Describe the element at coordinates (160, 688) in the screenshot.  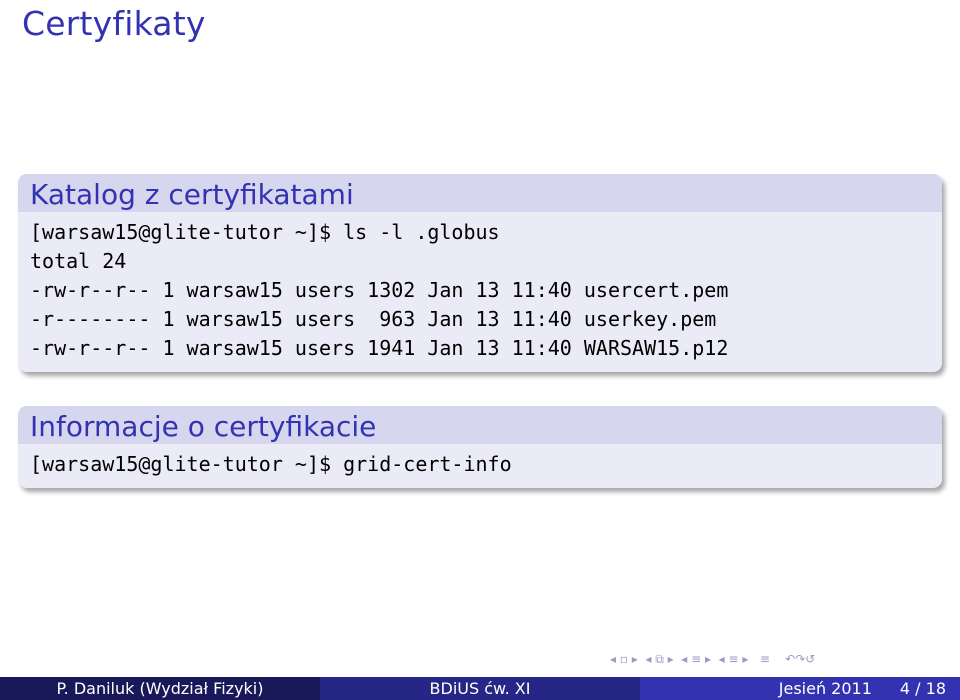
I see `footer-author: P. Daniluk (Wydział Fizyki)` at that location.